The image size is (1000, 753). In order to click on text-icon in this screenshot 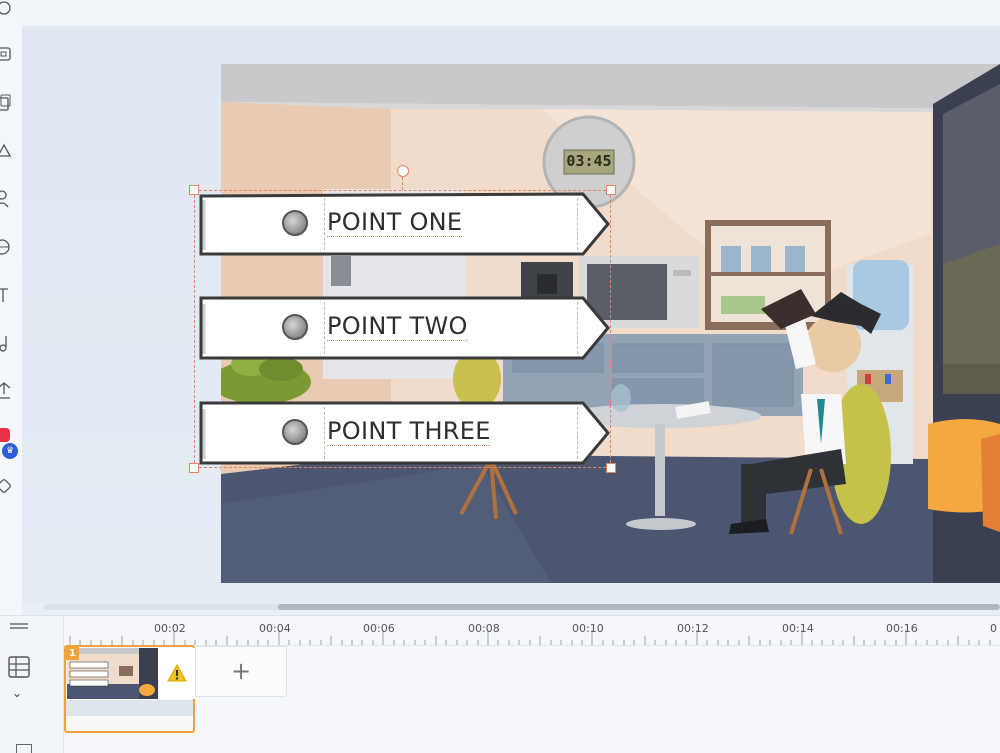, I will do `click(7, 295)`.